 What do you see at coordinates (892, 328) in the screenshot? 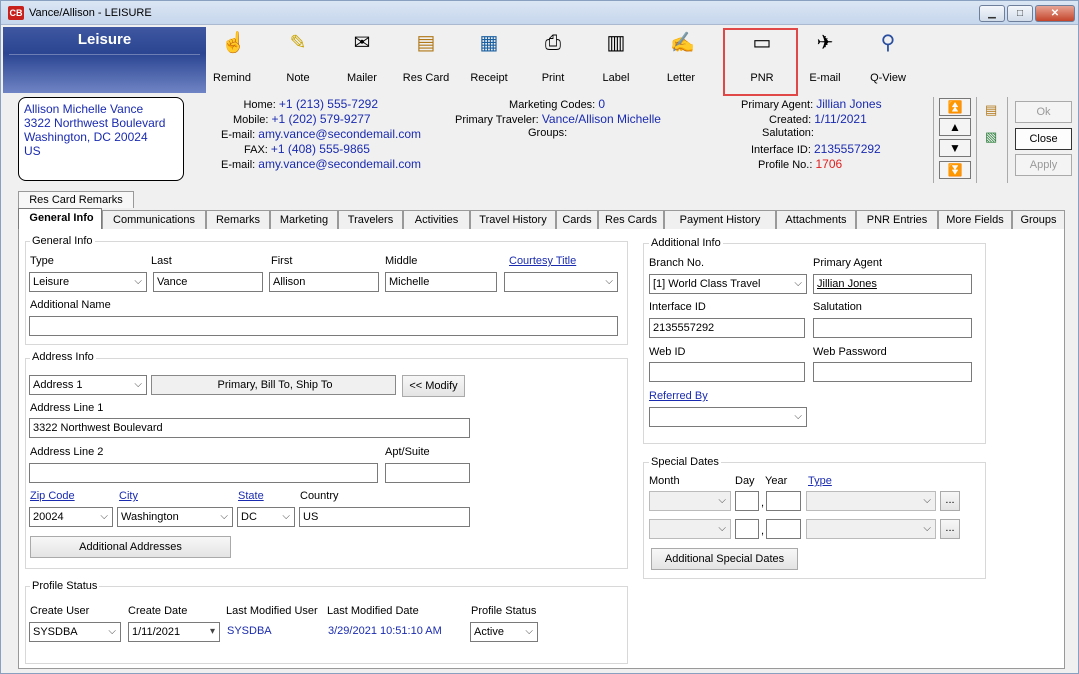
I see `salutation-input` at bounding box center [892, 328].